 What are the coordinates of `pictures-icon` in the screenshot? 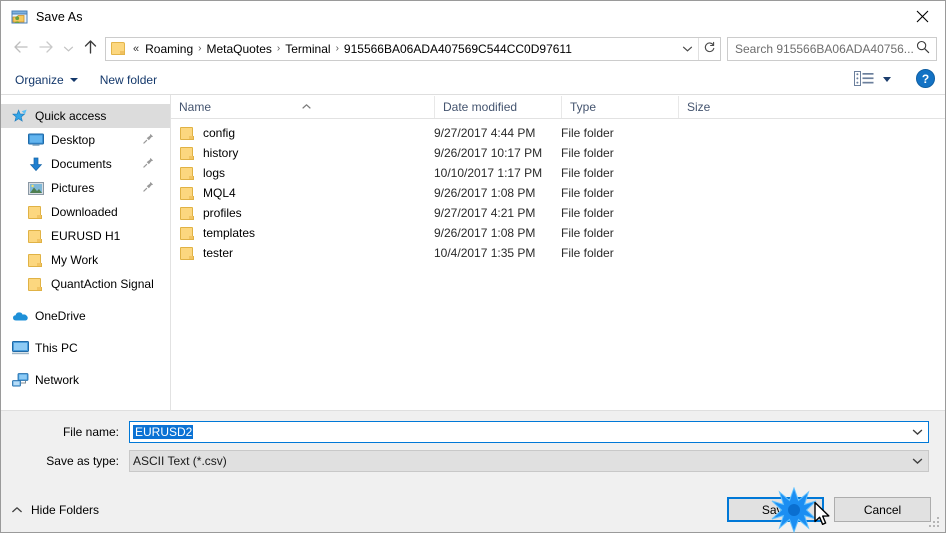 It's located at (36, 188).